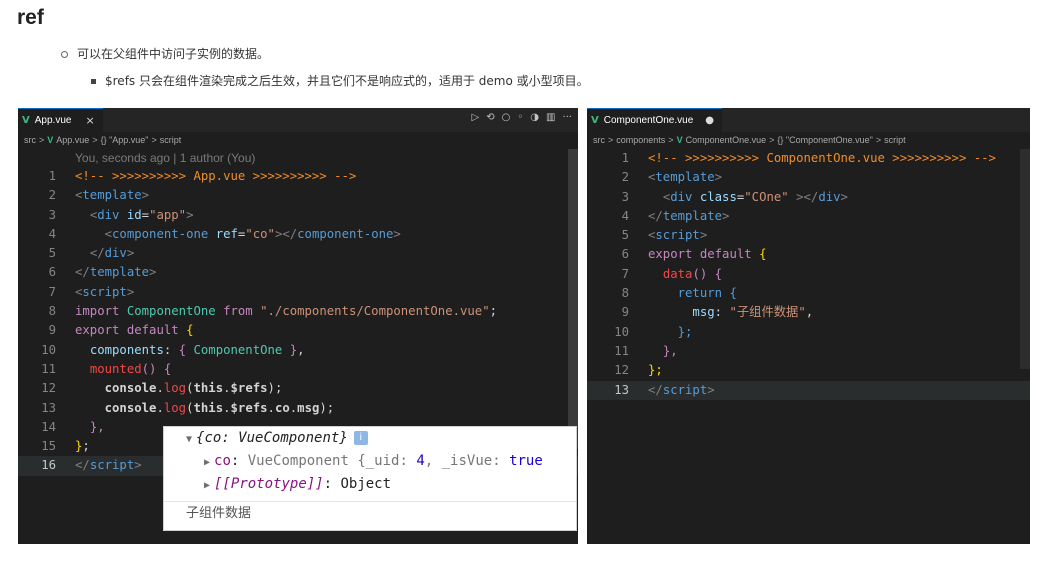 The width and height of the screenshot is (1049, 566). What do you see at coordinates (52, 311) in the screenshot?
I see `line-number: 8` at bounding box center [52, 311].